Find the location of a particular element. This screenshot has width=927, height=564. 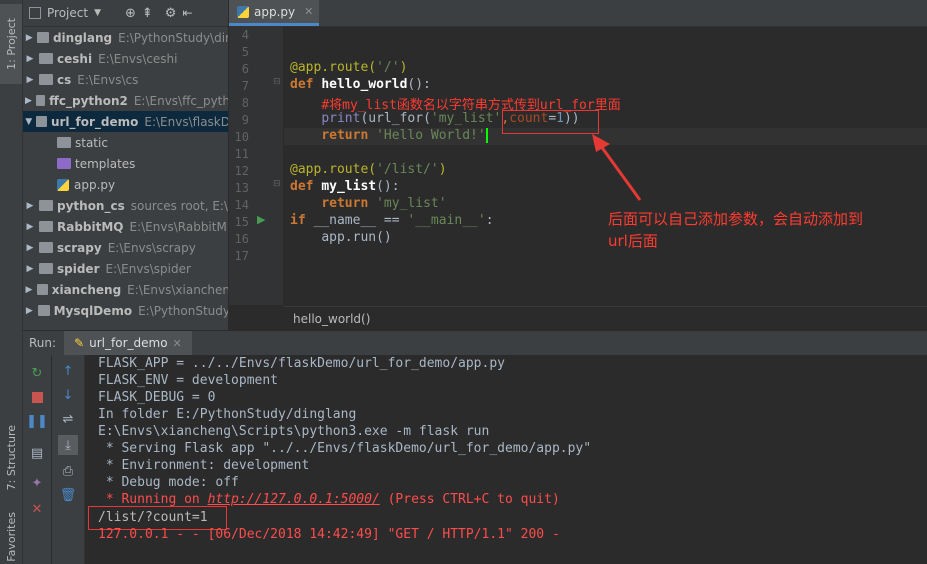

run-config-tab: ✎ url_for_demo ✕ is located at coordinates (128, 343).